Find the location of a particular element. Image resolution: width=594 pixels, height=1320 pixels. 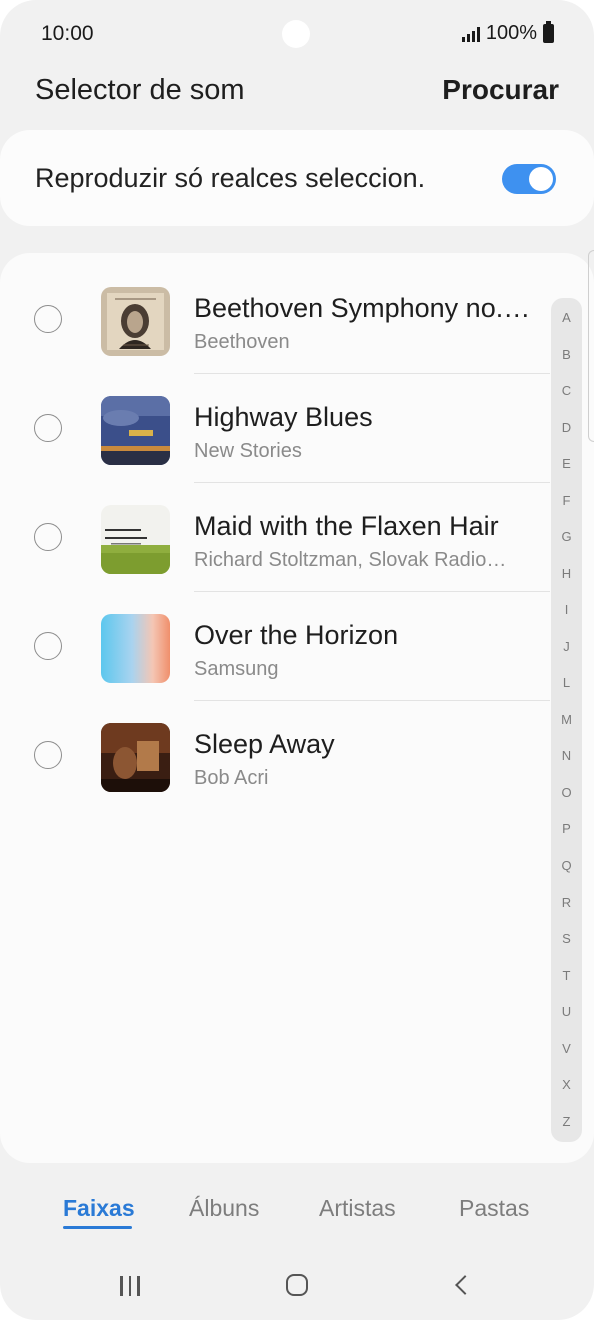

index-letter: Q is located at coordinates (566, 866).